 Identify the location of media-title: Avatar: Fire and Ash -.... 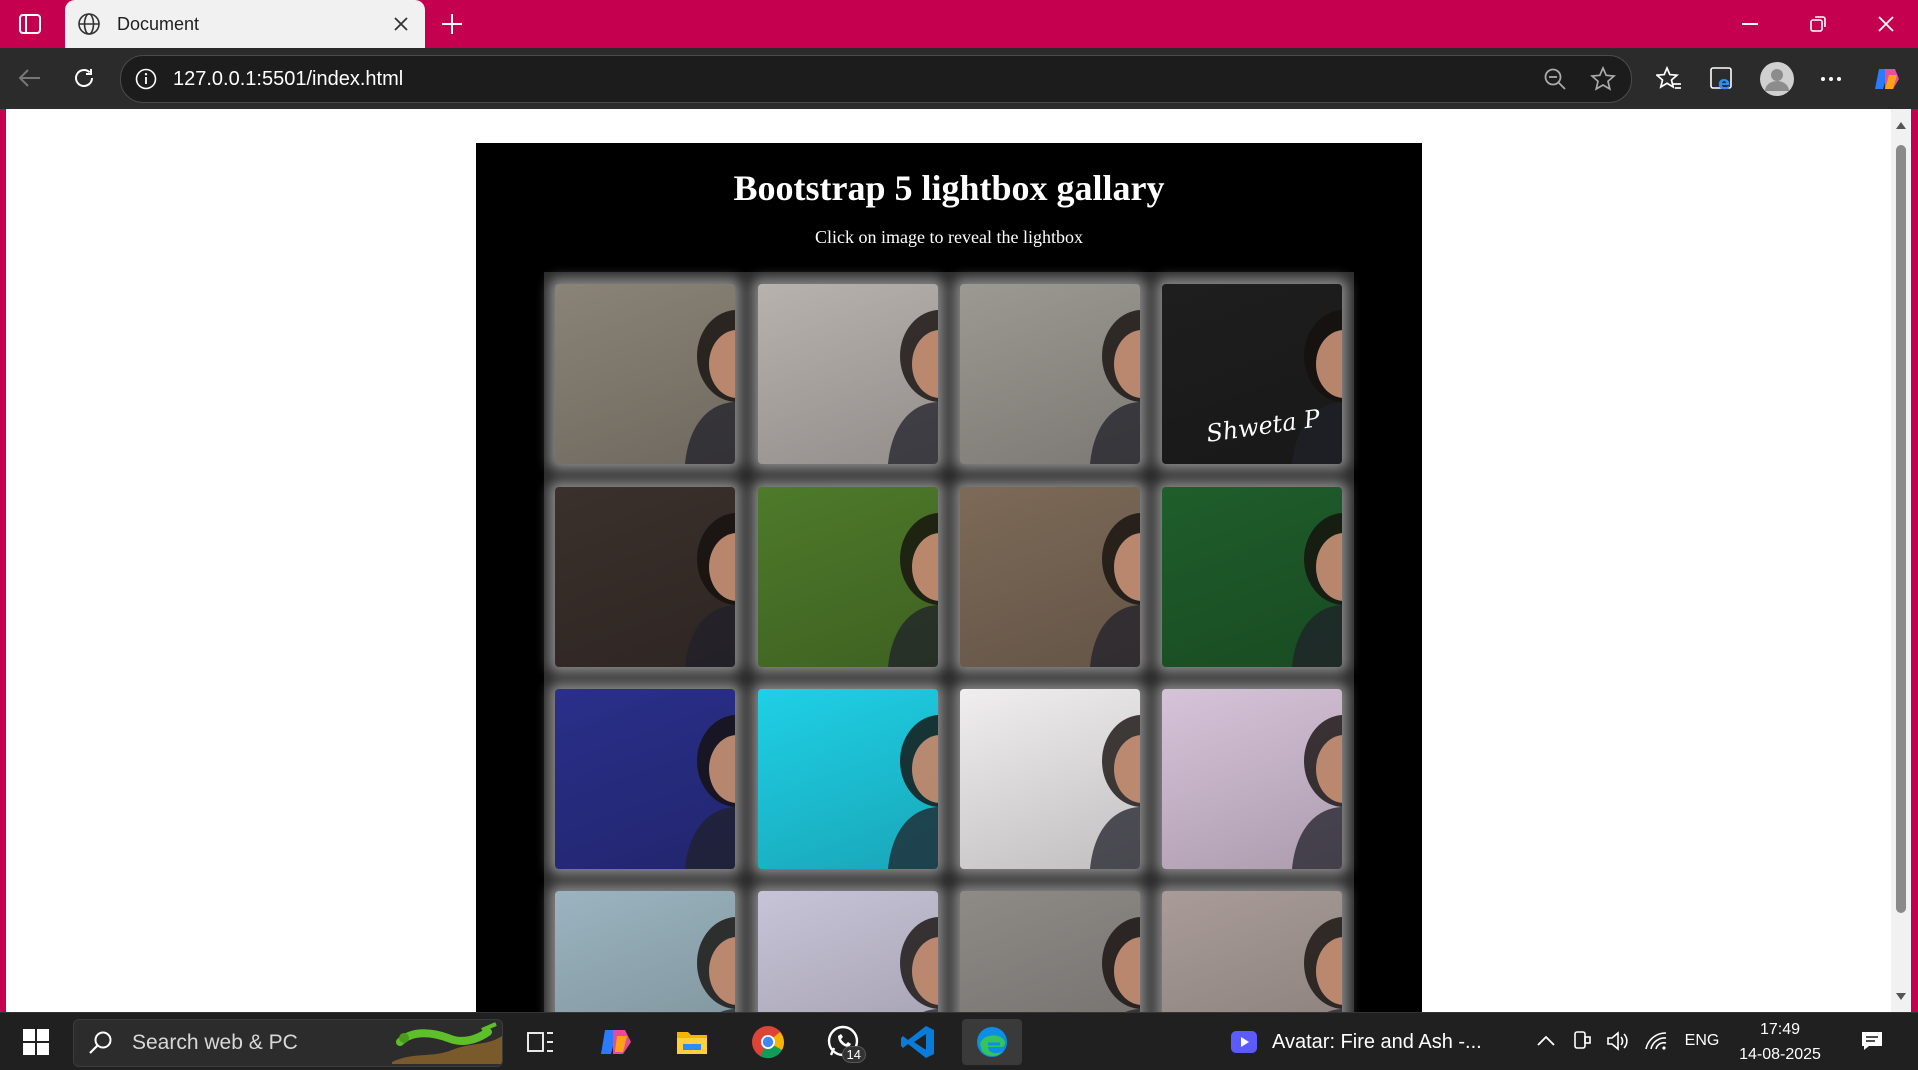
(1377, 1041).